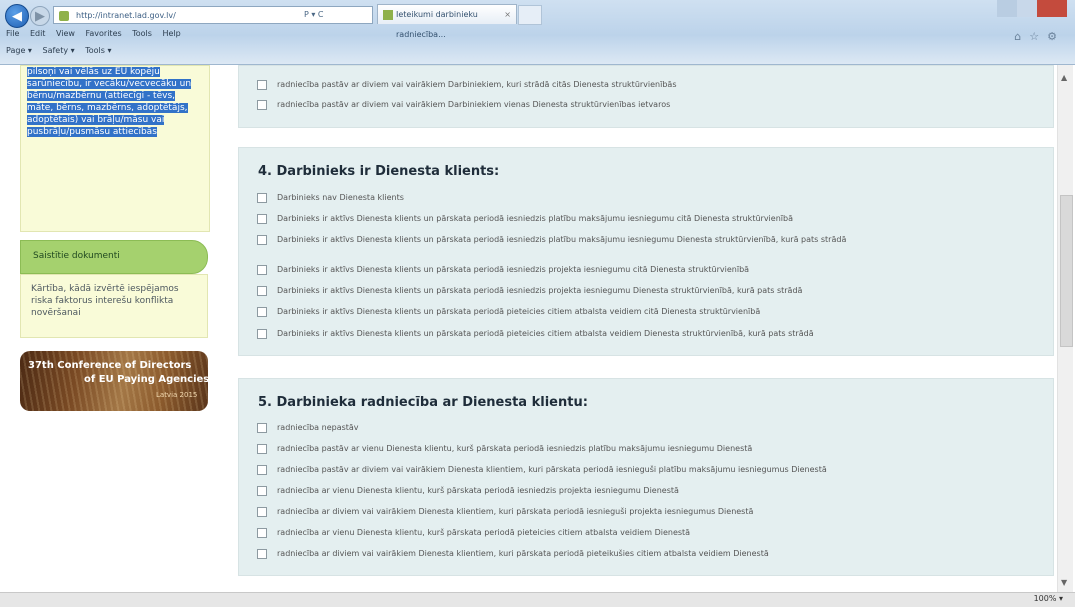  Describe the element at coordinates (530, 15) in the screenshot. I see `new-tab-button` at that location.